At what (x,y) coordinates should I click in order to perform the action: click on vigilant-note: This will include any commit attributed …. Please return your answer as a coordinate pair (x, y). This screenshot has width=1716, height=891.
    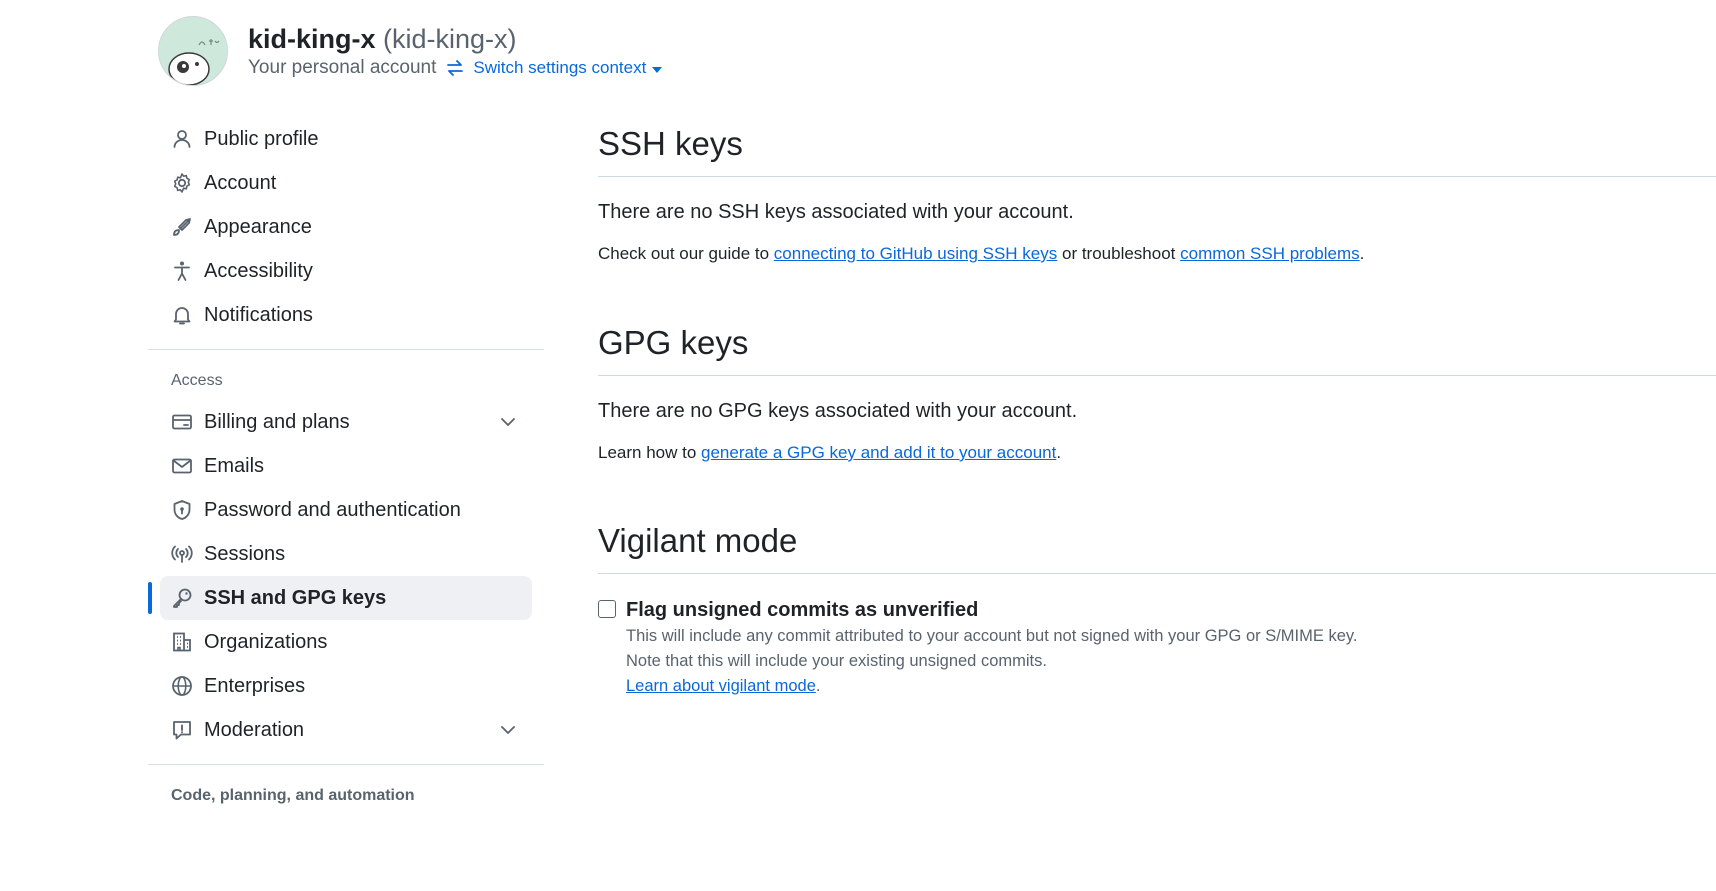
    Looking at the image, I should click on (992, 661).